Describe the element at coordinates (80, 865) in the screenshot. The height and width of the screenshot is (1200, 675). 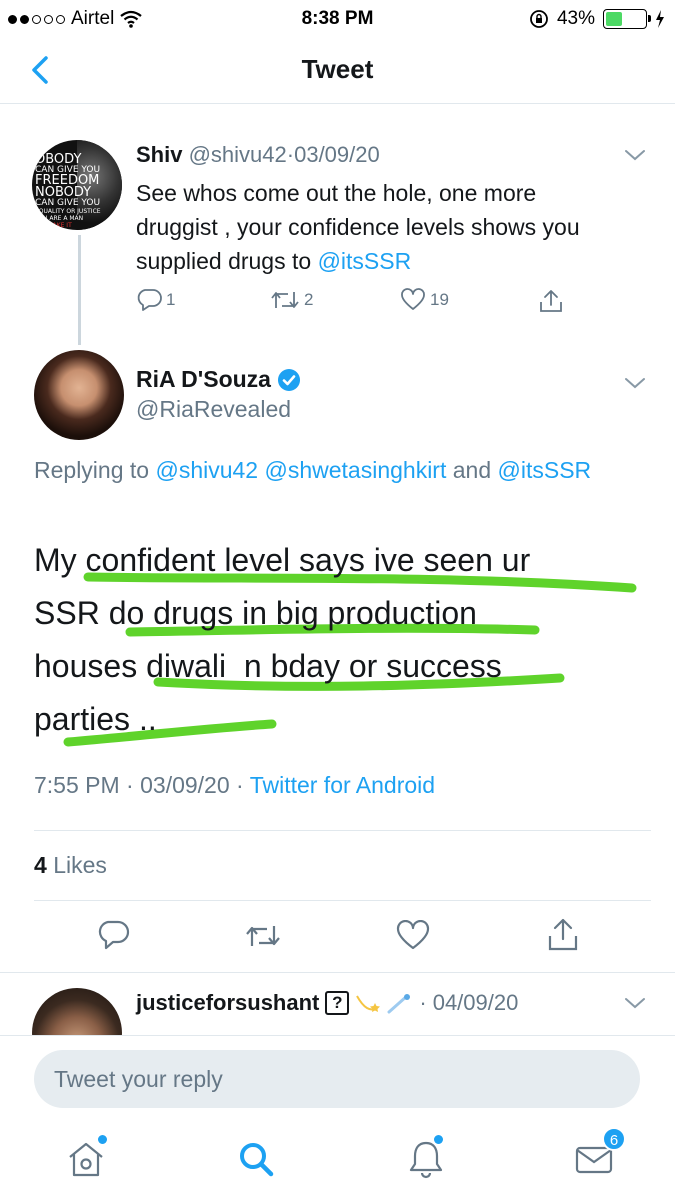
I see `likes-label: Likes` at that location.